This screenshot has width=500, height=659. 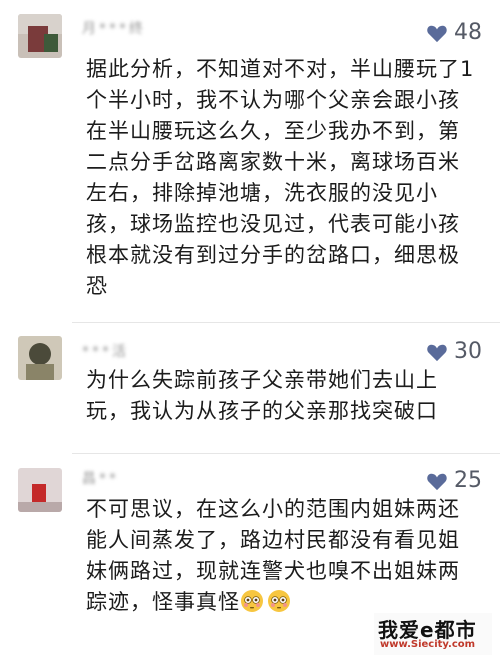 What do you see at coordinates (433, 634) in the screenshot?
I see `site-watermark: 我爱e都市 www.Siecity.com` at bounding box center [433, 634].